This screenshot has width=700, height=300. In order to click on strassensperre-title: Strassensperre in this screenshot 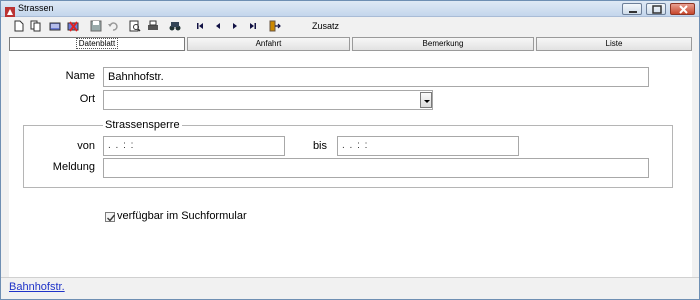, I will do `click(142, 125)`.